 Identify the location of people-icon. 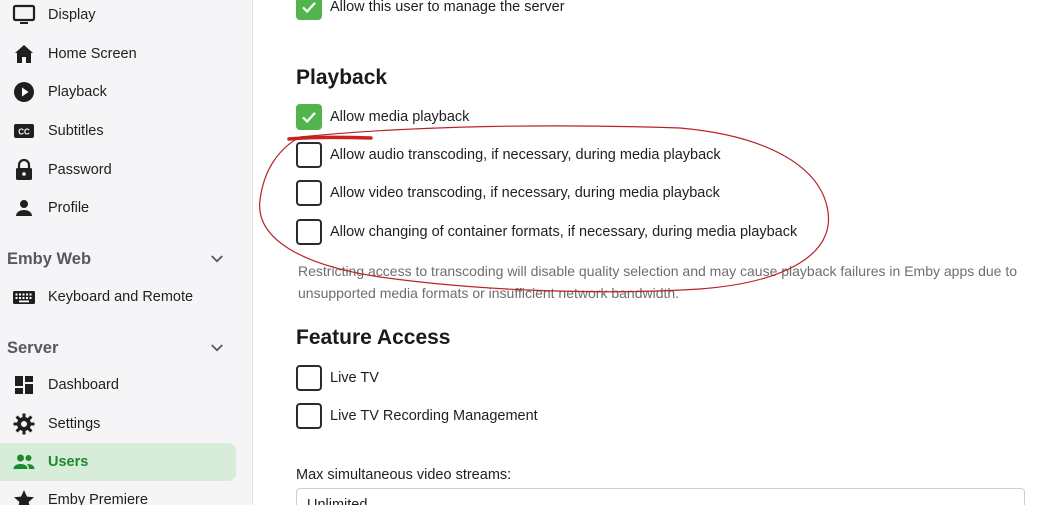
(24, 462).